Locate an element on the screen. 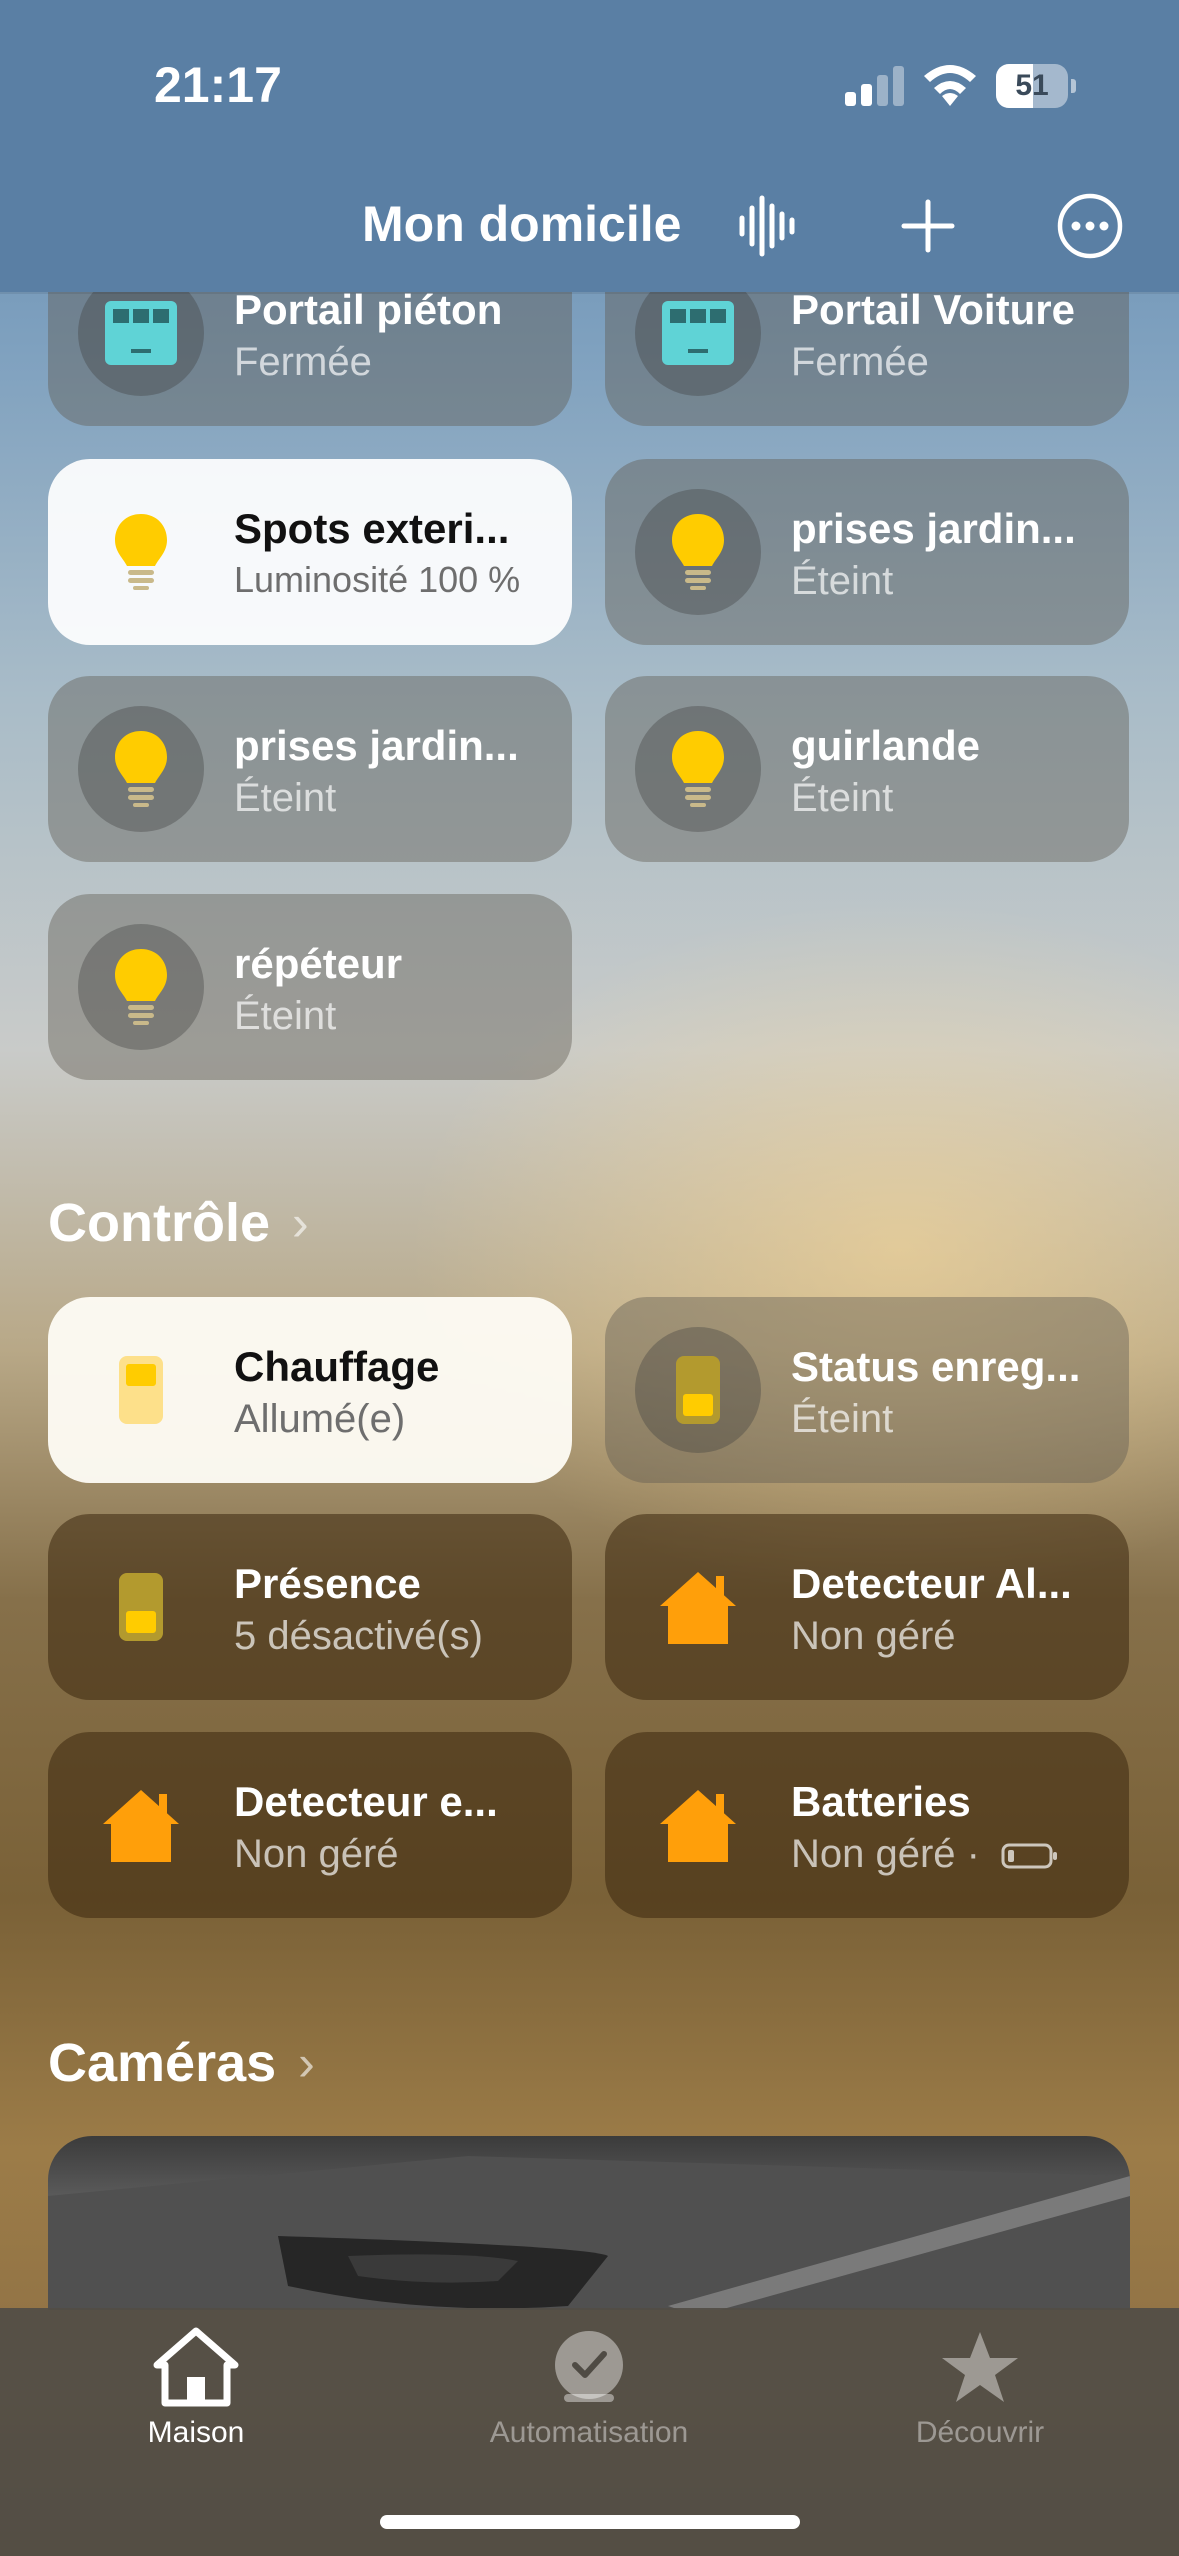 The width and height of the screenshot is (1179, 2556). battery-percent: 51 is located at coordinates (1032, 85).